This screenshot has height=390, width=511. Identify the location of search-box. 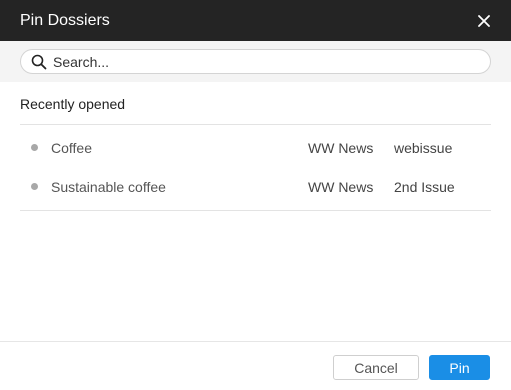
(255, 61).